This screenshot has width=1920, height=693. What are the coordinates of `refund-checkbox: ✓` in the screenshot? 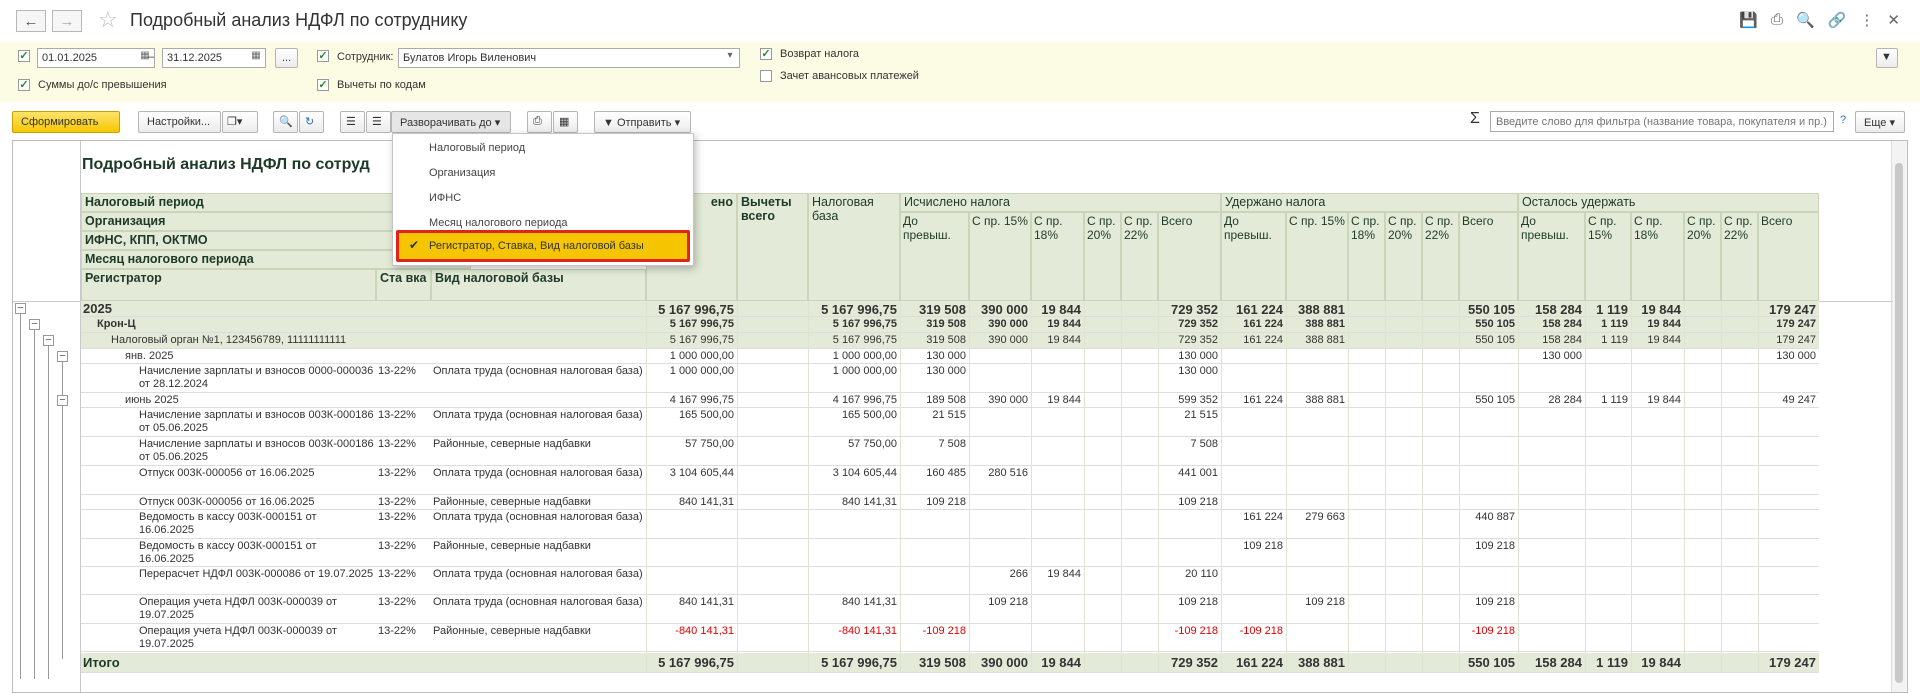 It's located at (766, 54).